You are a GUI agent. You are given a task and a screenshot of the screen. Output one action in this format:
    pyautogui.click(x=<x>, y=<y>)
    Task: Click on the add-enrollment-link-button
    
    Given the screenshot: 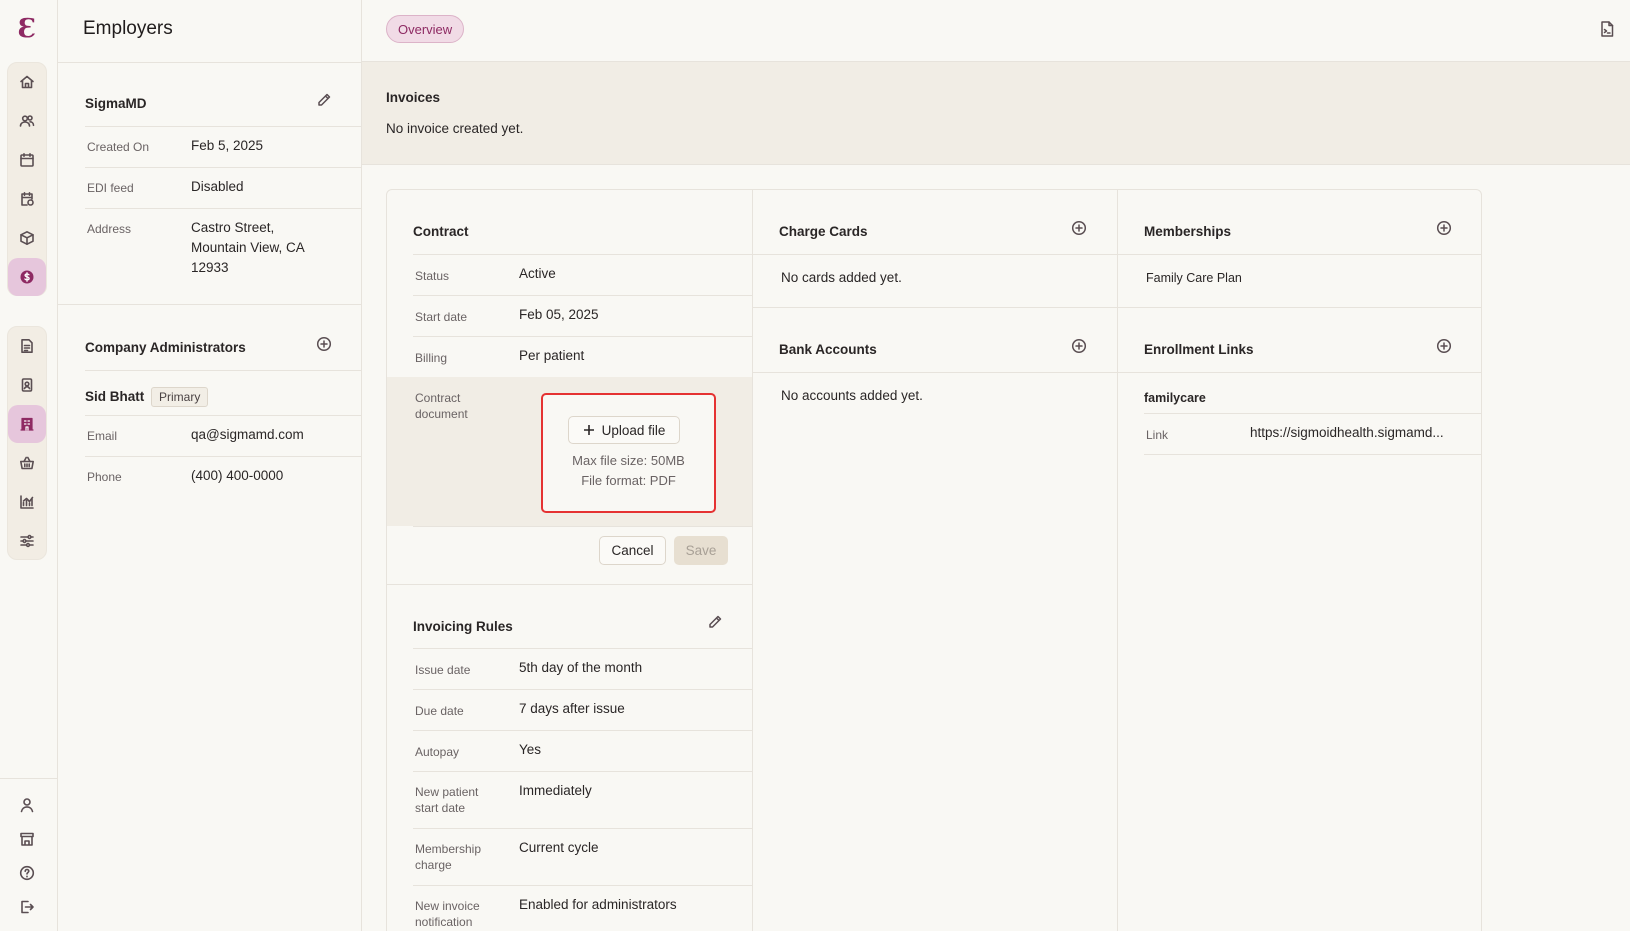 What is the action you would take?
    pyautogui.click(x=1444, y=346)
    